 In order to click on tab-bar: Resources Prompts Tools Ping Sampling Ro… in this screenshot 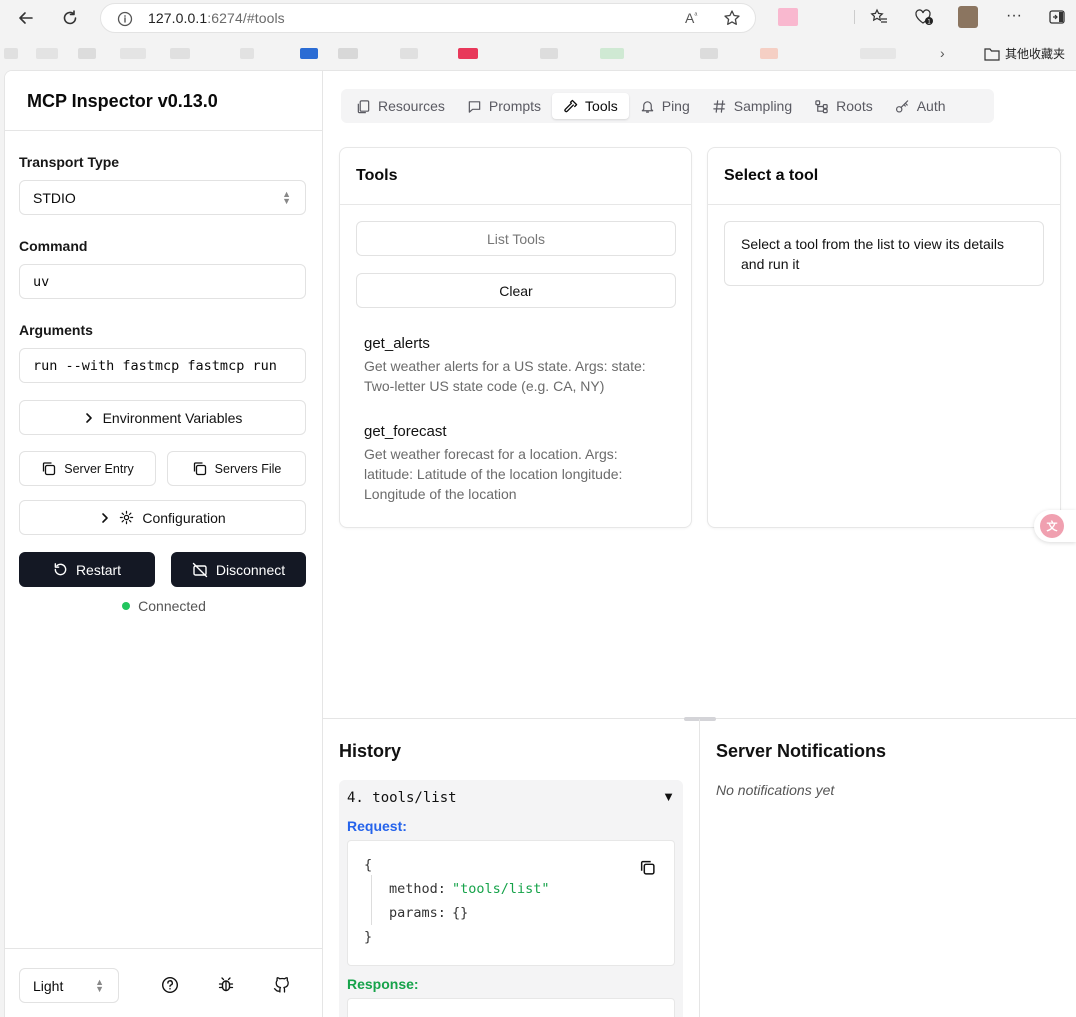, I will do `click(667, 106)`.